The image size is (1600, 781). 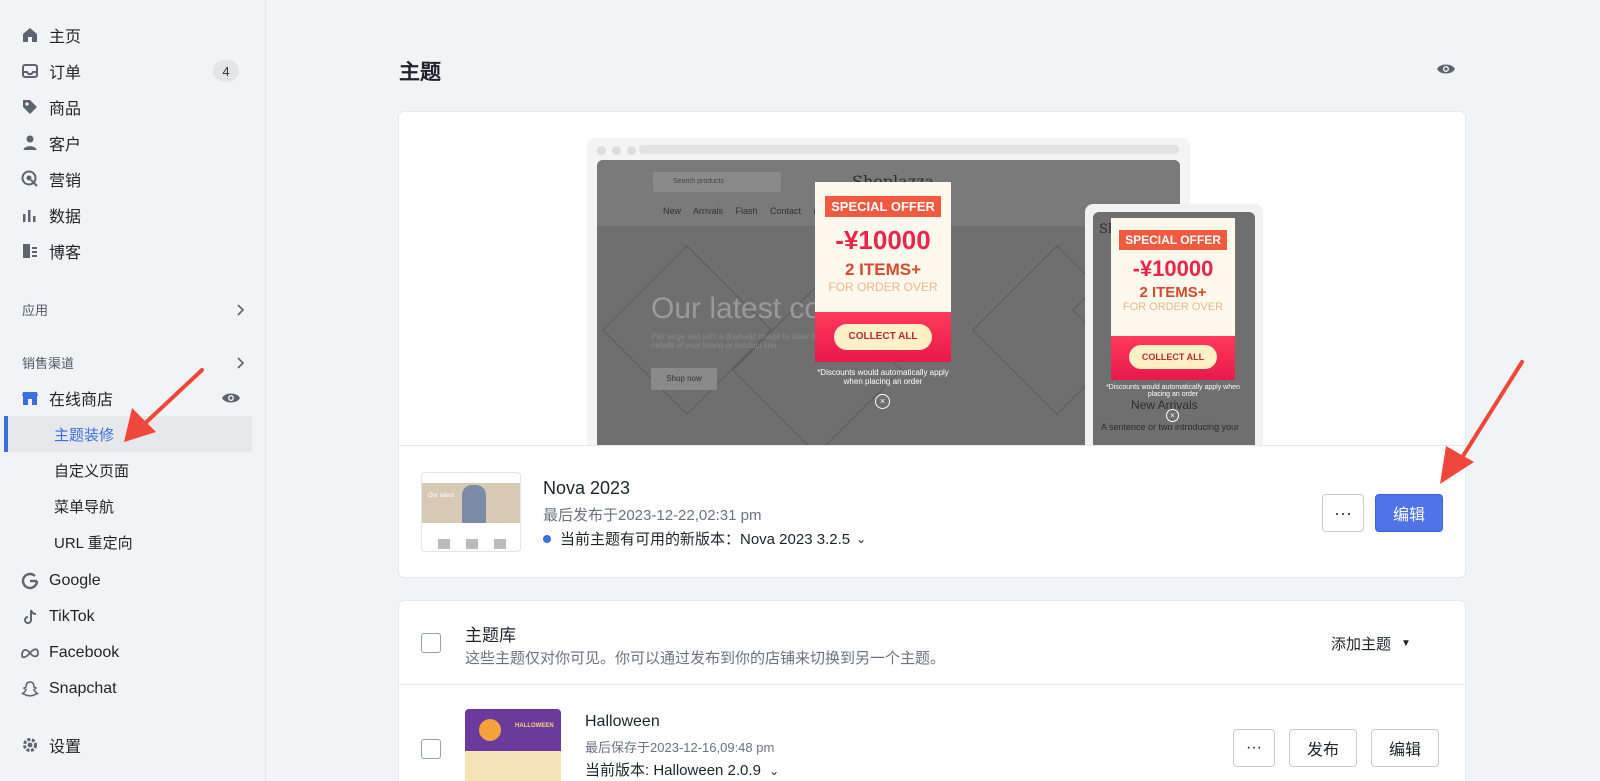 I want to click on thumb-text: HALLOWEEN, so click(x=534, y=726).